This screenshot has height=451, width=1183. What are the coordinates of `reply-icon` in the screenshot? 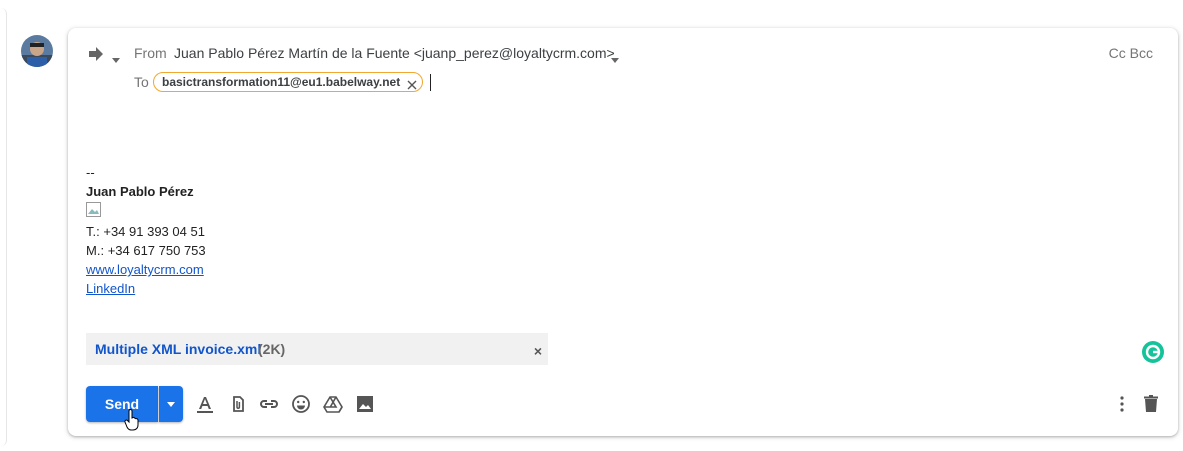 It's located at (96, 56).